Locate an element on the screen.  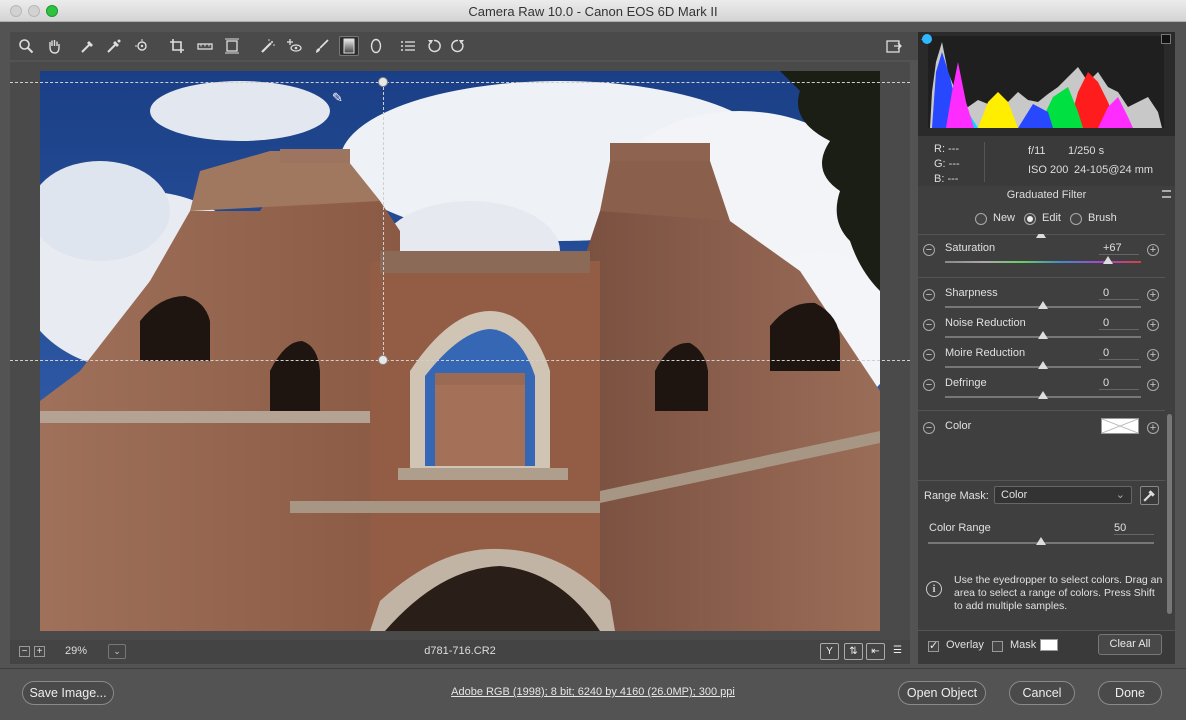
lens: 24-105@24 mm is located at coordinates (1114, 170).